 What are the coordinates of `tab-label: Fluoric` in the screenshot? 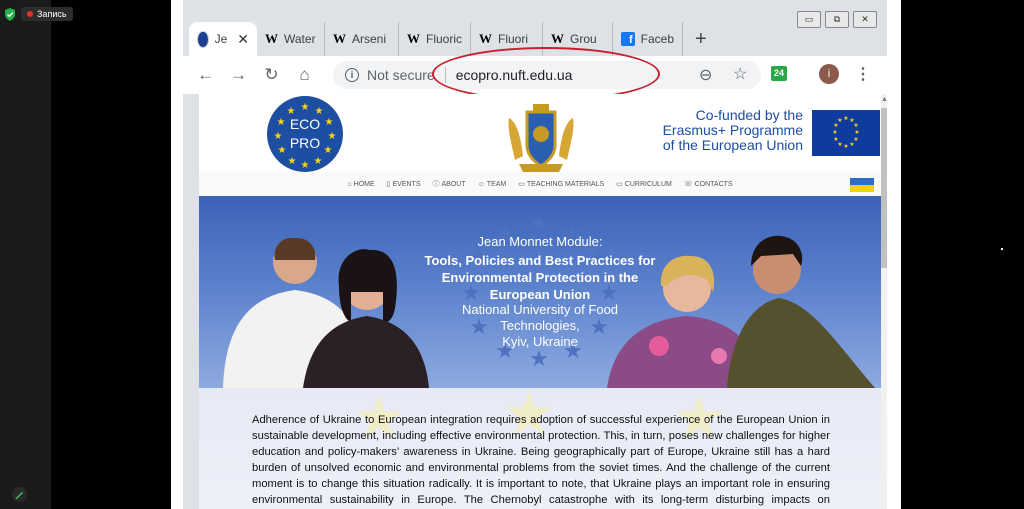 It's located at (444, 39).